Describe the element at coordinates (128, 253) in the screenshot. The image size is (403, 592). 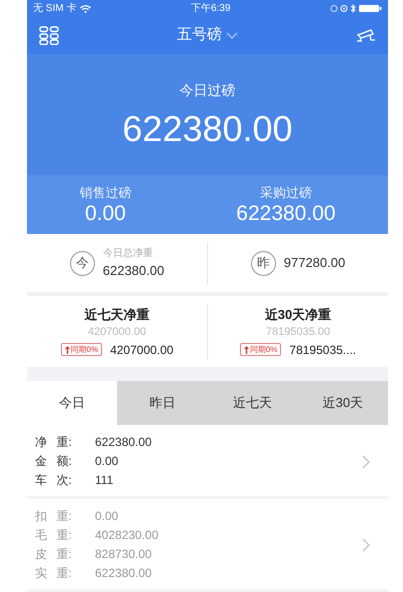
I see `day-label: 今日总净重` at that location.